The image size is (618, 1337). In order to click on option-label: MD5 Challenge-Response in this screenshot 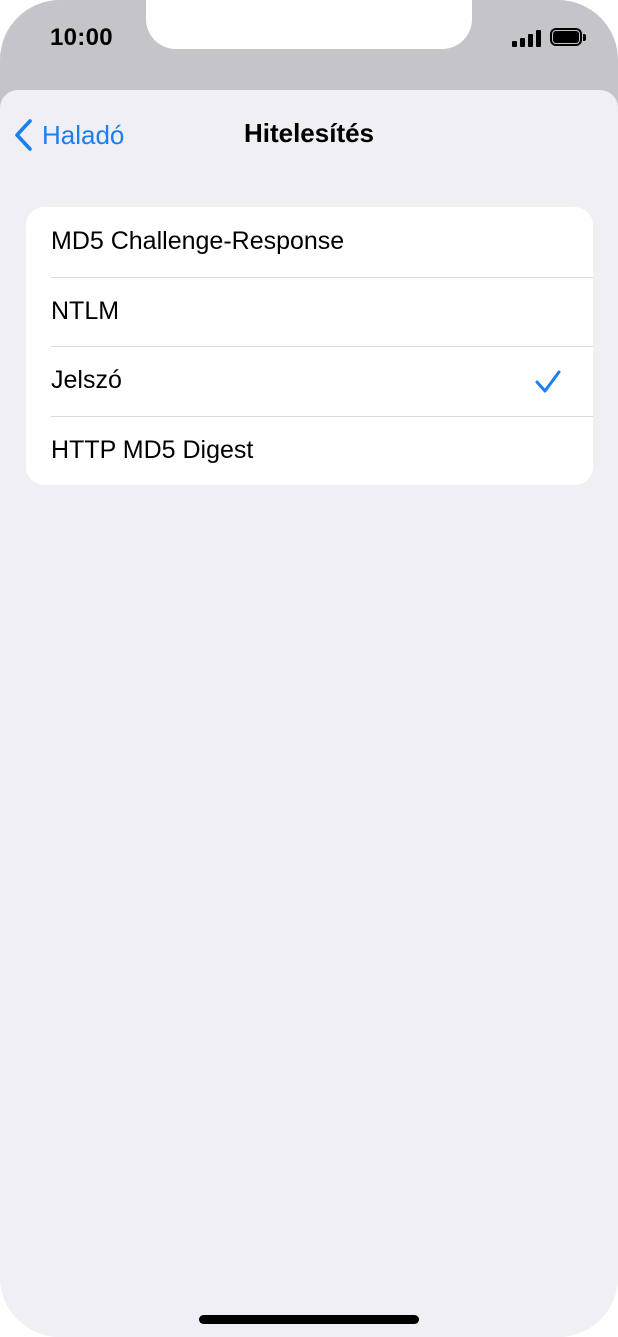, I will do `click(198, 241)`.